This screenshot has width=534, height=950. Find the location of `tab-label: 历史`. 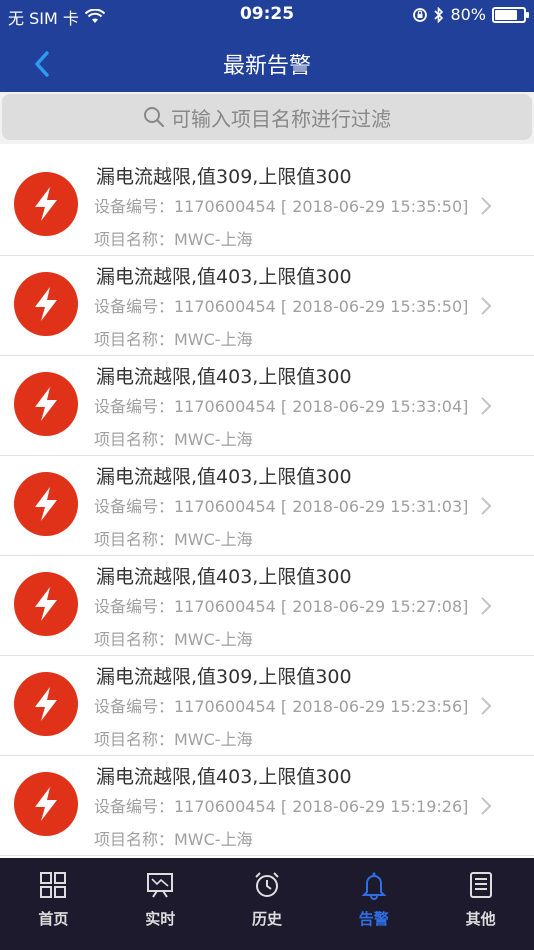

tab-label: 历史 is located at coordinates (266, 919).